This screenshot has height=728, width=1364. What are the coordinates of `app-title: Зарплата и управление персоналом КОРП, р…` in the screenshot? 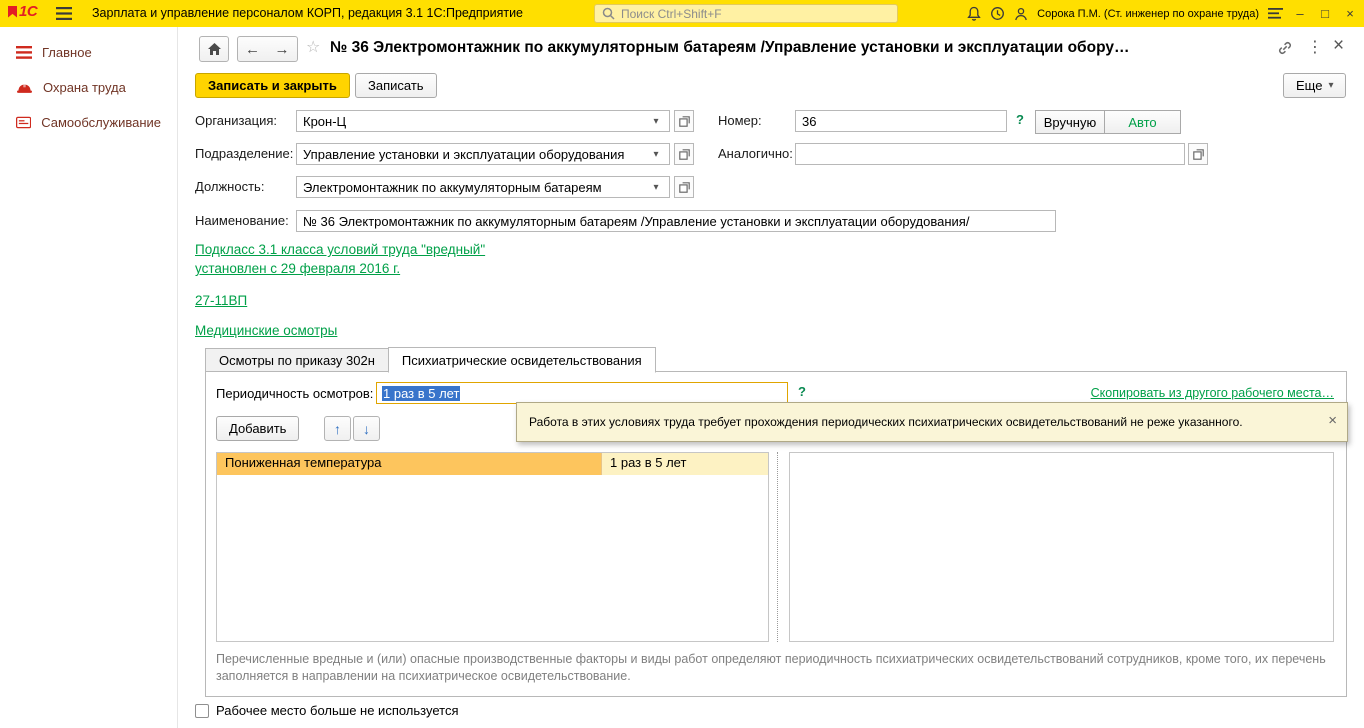 It's located at (308, 13).